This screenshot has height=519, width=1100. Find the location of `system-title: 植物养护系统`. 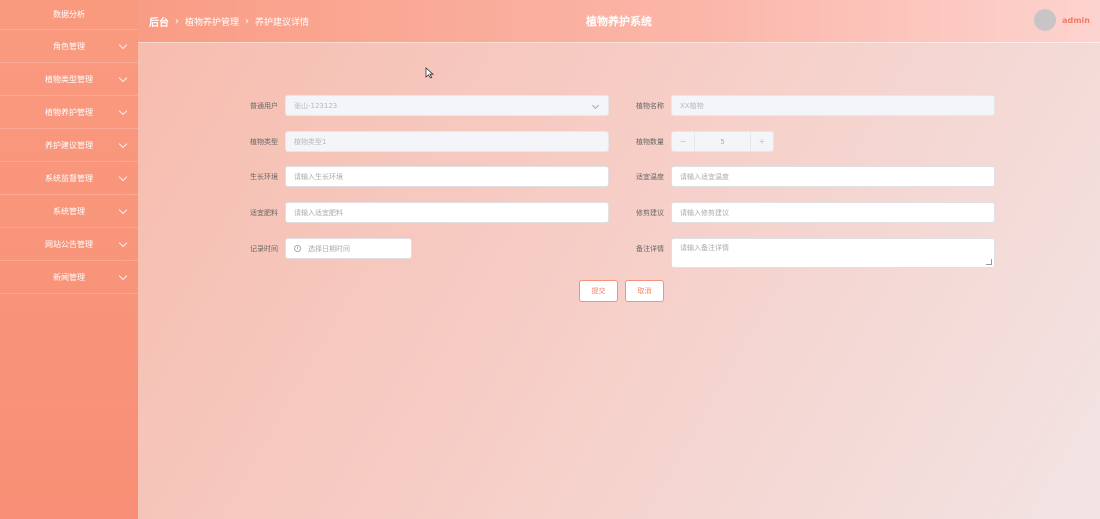

system-title: 植物养护系统 is located at coordinates (619, 21).